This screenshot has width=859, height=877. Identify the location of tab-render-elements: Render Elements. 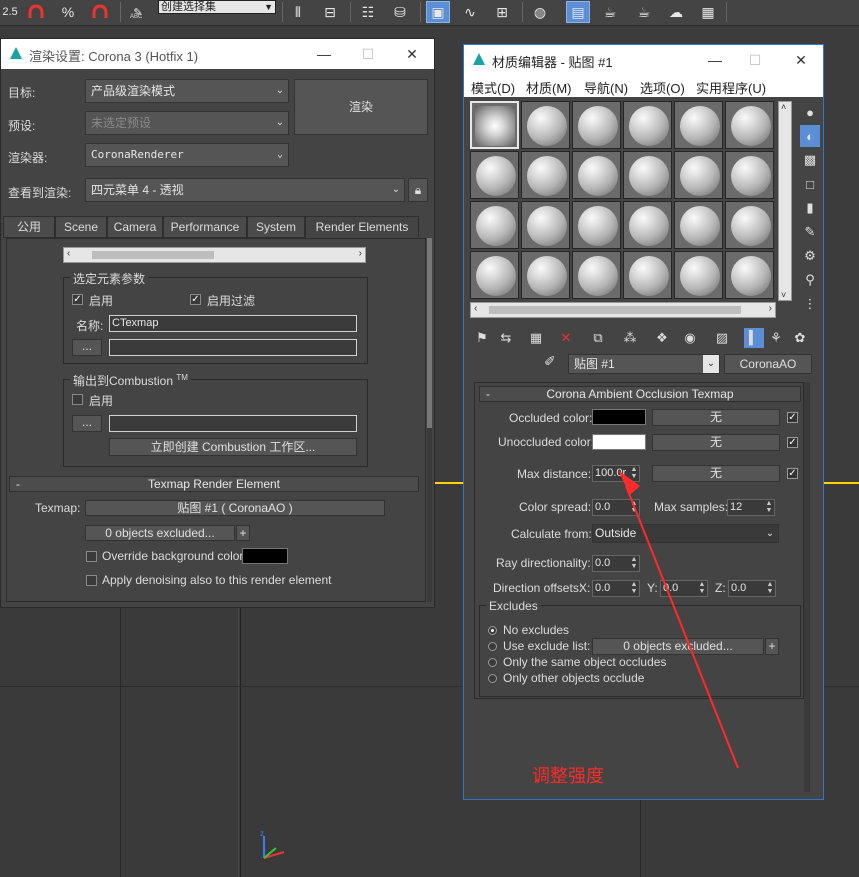
(362, 227).